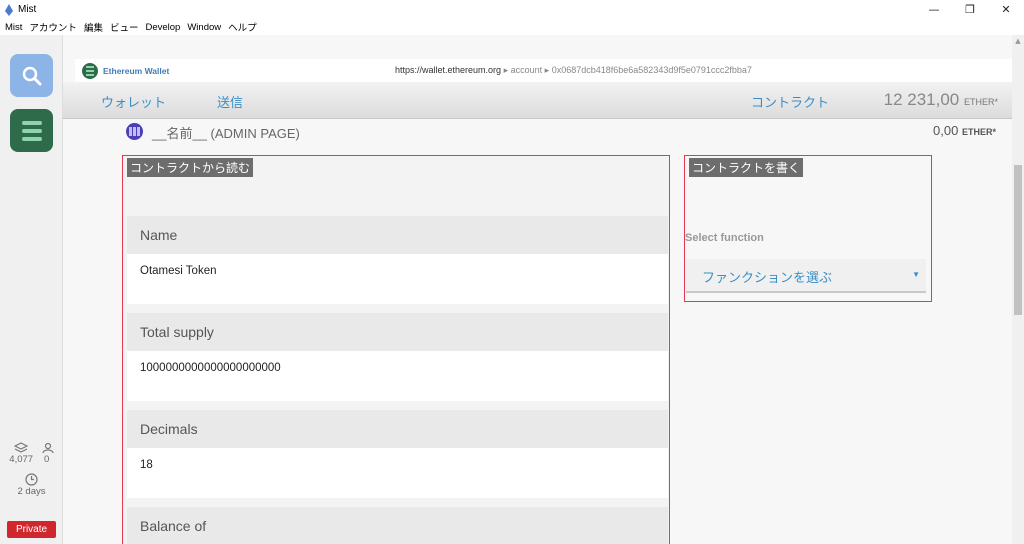  What do you see at coordinates (964, 130) in the screenshot?
I see `account-balance: 0,00 ETHER*` at bounding box center [964, 130].